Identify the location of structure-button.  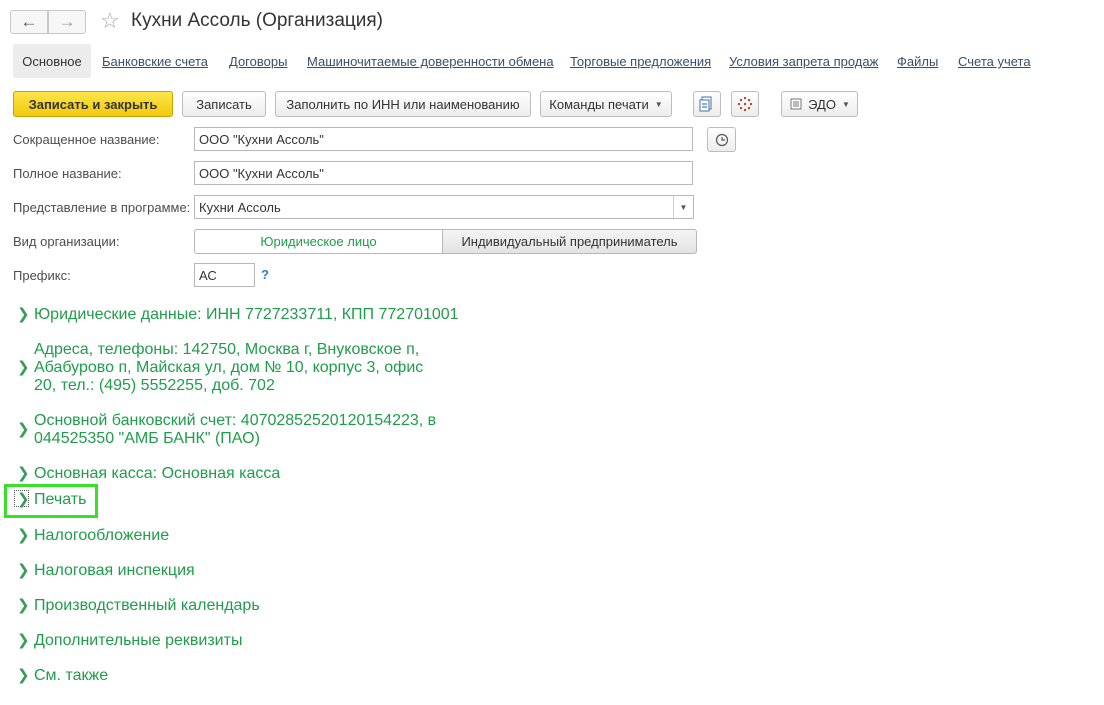
(745, 104).